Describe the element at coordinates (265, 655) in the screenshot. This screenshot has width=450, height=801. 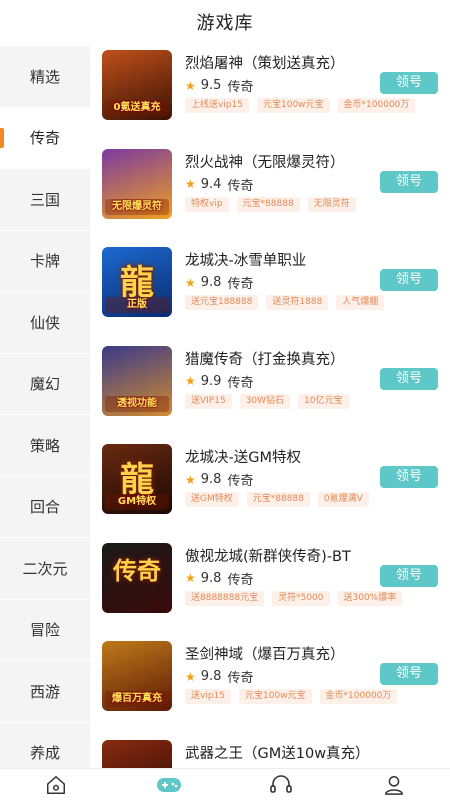
I see `game-name: 圣剑神域（爆百万真充）` at that location.